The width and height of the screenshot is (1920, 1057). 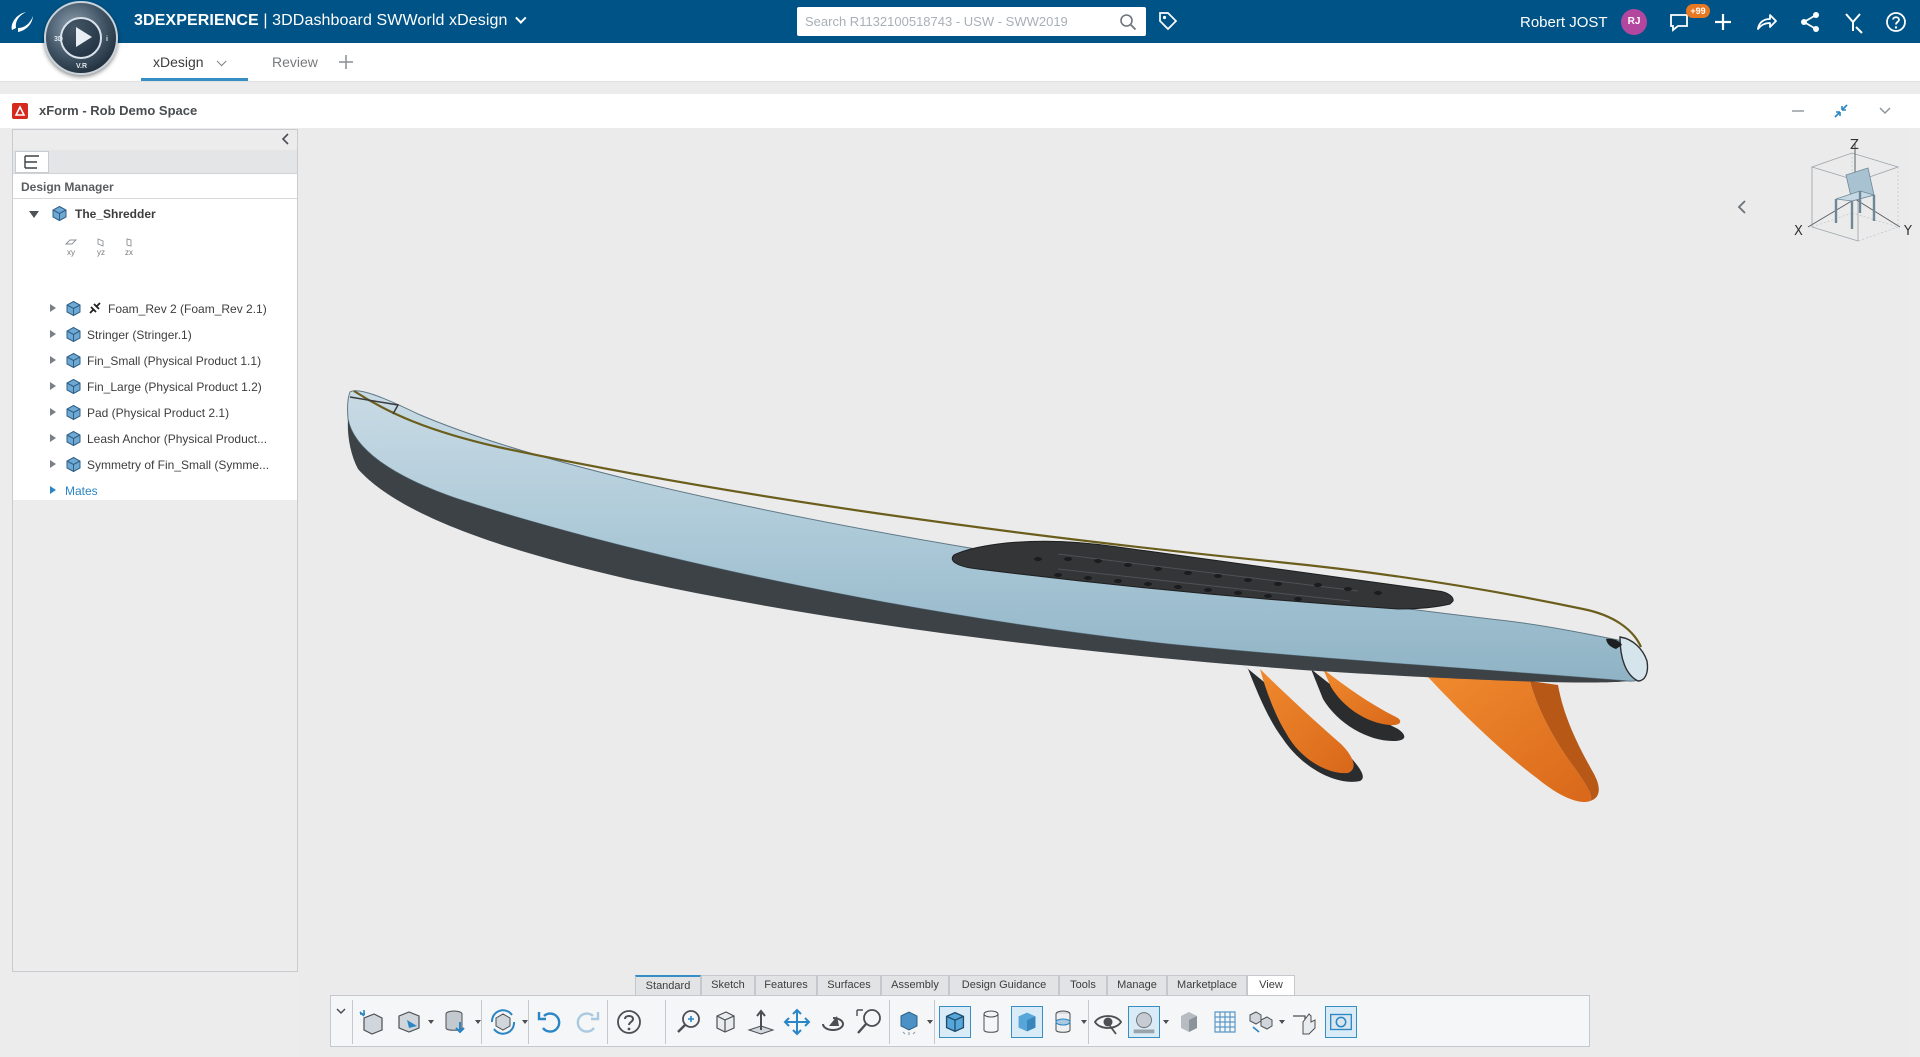 I want to click on add-tab-icon, so click(x=346, y=62).